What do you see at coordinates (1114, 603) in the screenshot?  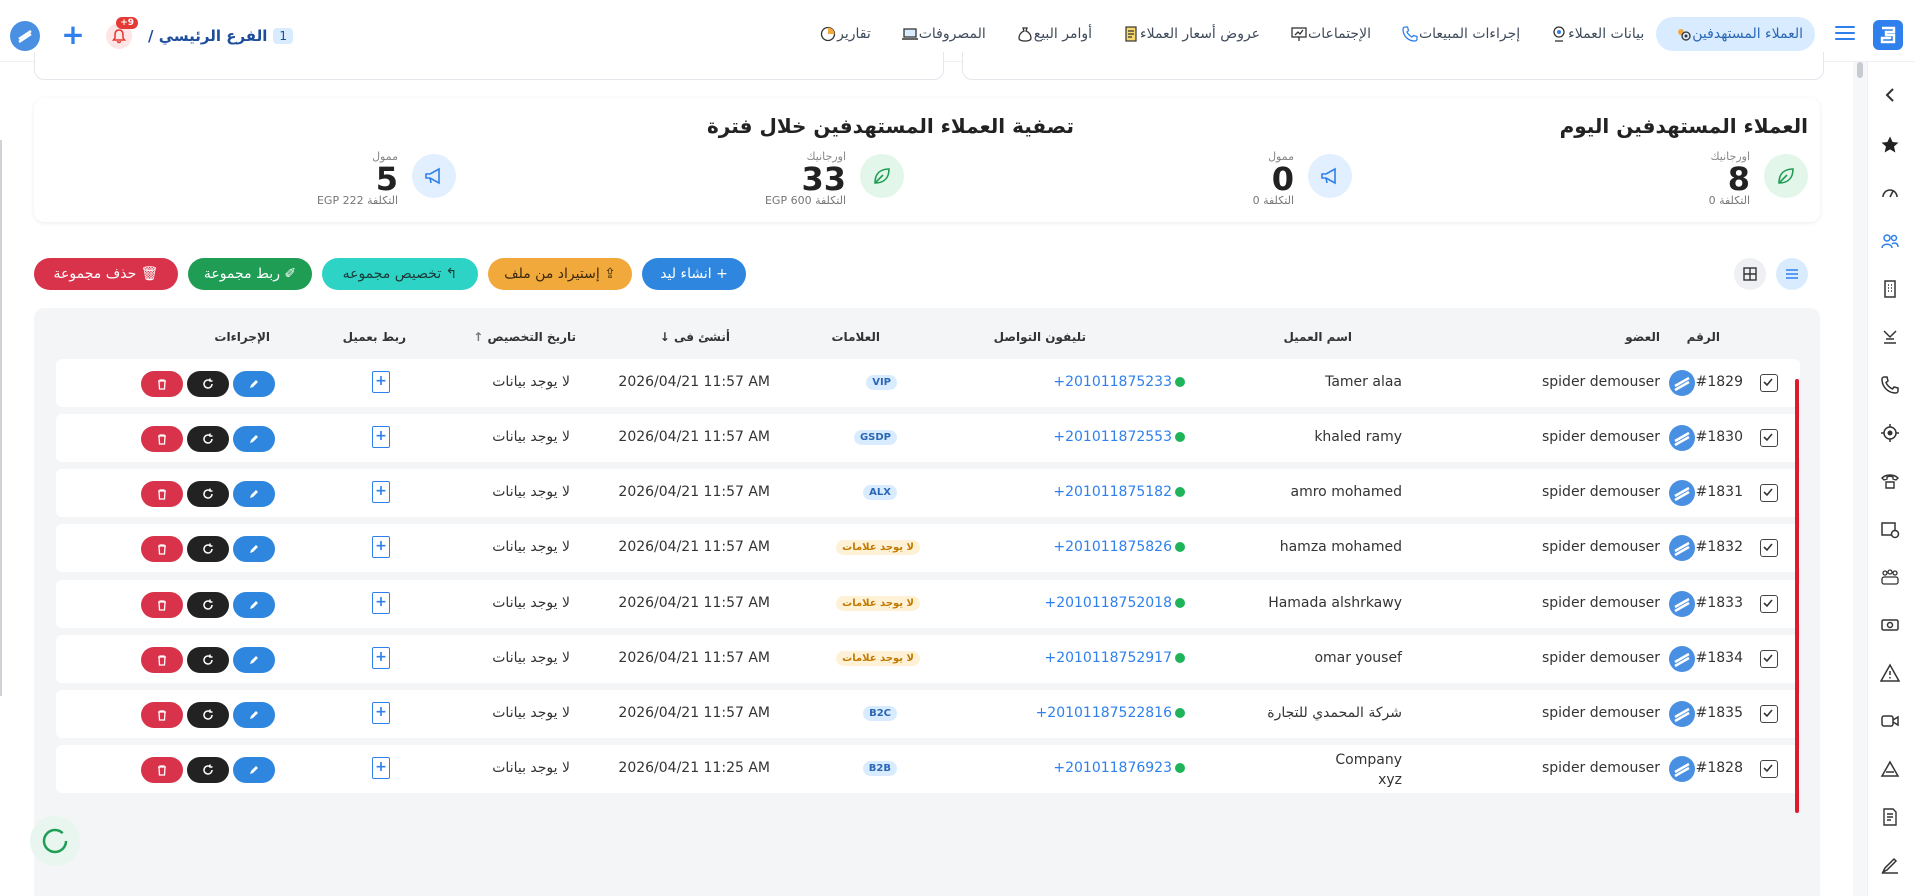 I see `phone-cell: +2010118752018` at bounding box center [1114, 603].